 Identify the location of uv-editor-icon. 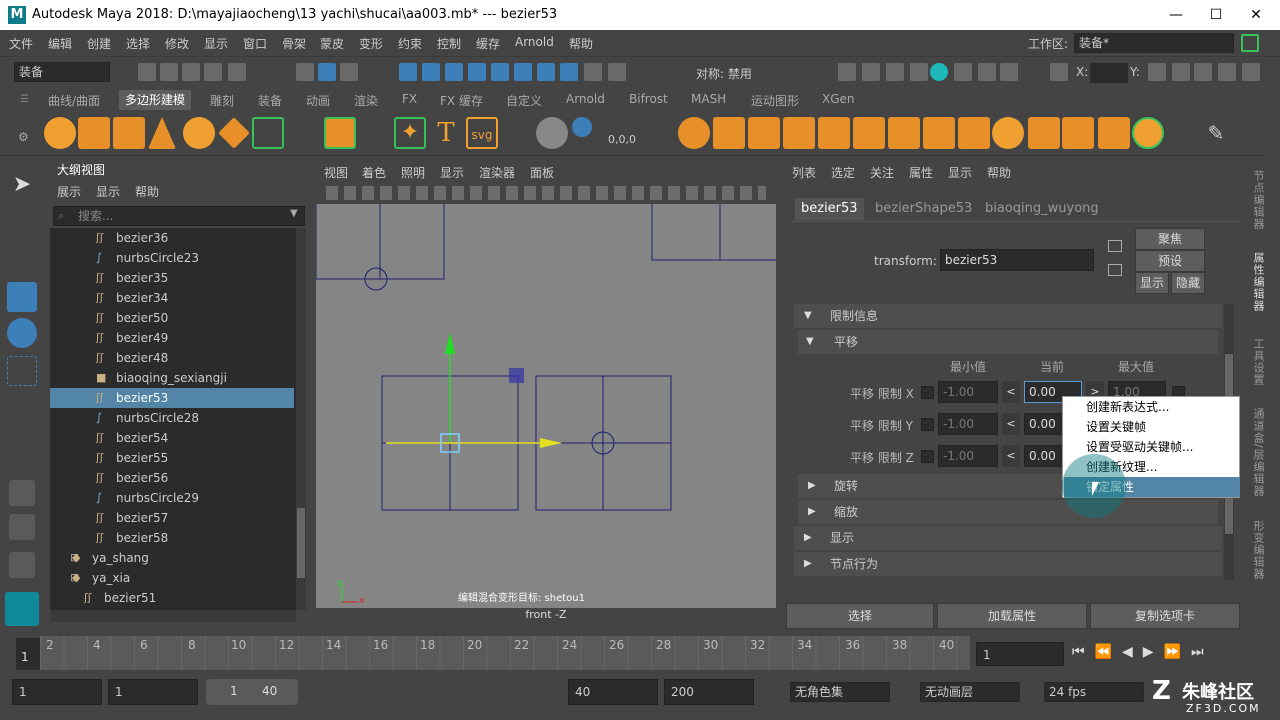
(1114, 133).